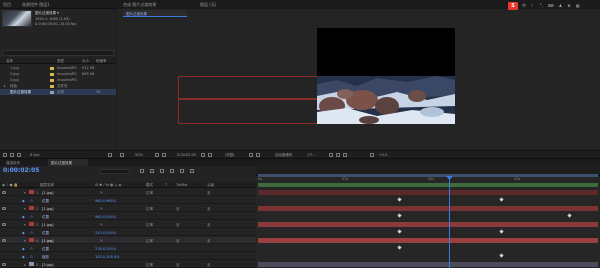 The image size is (600, 268). What do you see at coordinates (128, 240) in the screenshot?
I see `layer-row-selected: ▾ 4 [1.jpg] ✎ 正常 无 无` at bounding box center [128, 240].